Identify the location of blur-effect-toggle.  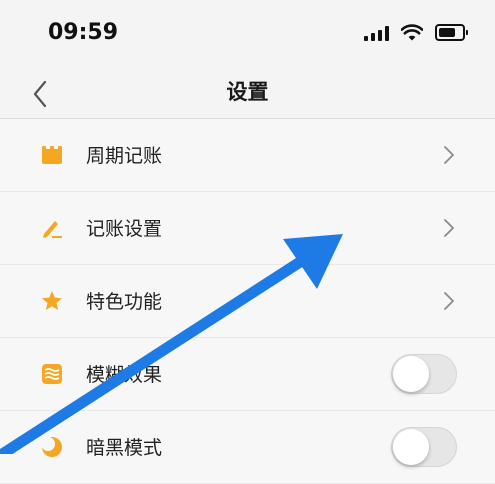
(424, 374).